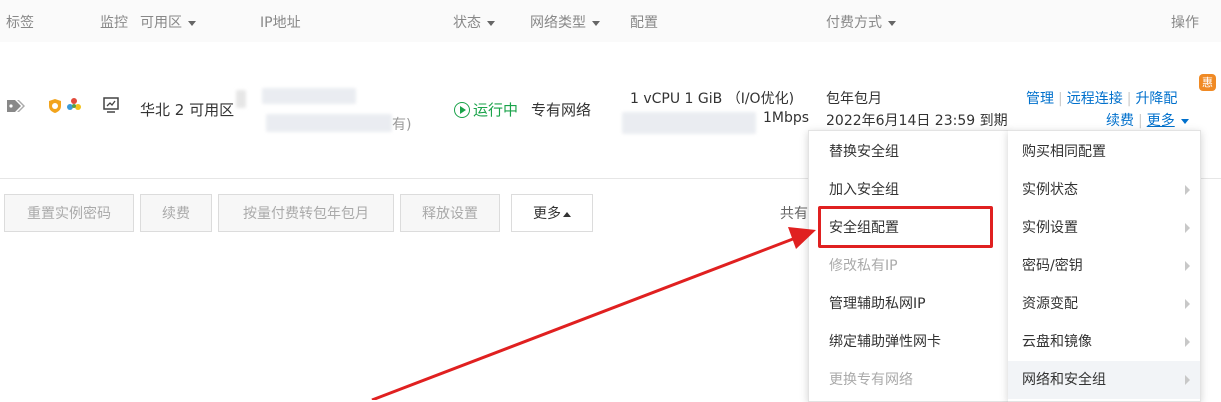 The width and height of the screenshot is (1221, 402). I want to click on arrow-shaft, so click(589, 316).